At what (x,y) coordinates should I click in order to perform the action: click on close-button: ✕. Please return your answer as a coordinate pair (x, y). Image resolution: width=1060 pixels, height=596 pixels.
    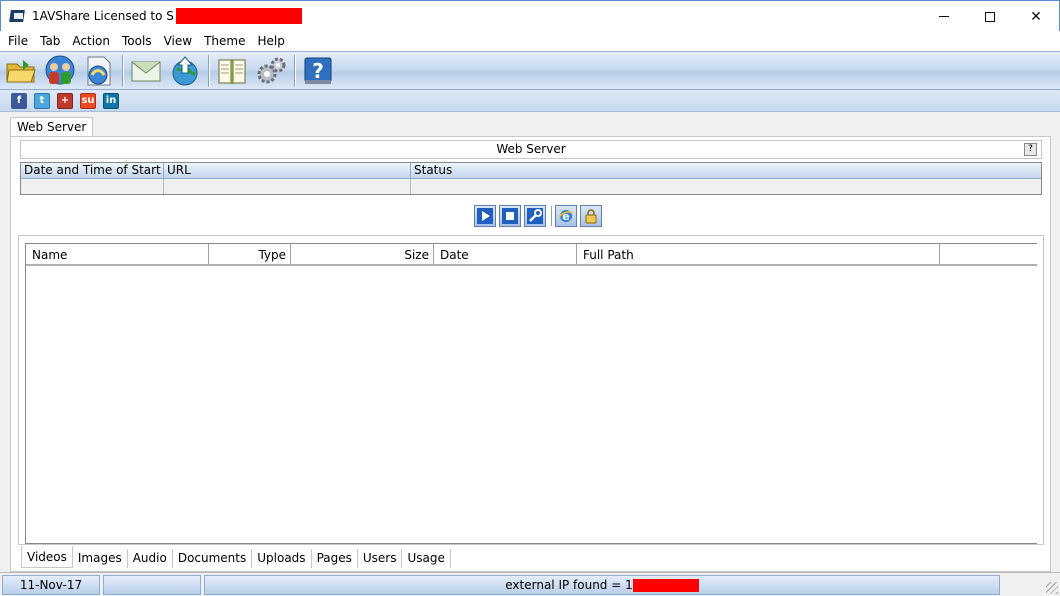
    Looking at the image, I should click on (1036, 16).